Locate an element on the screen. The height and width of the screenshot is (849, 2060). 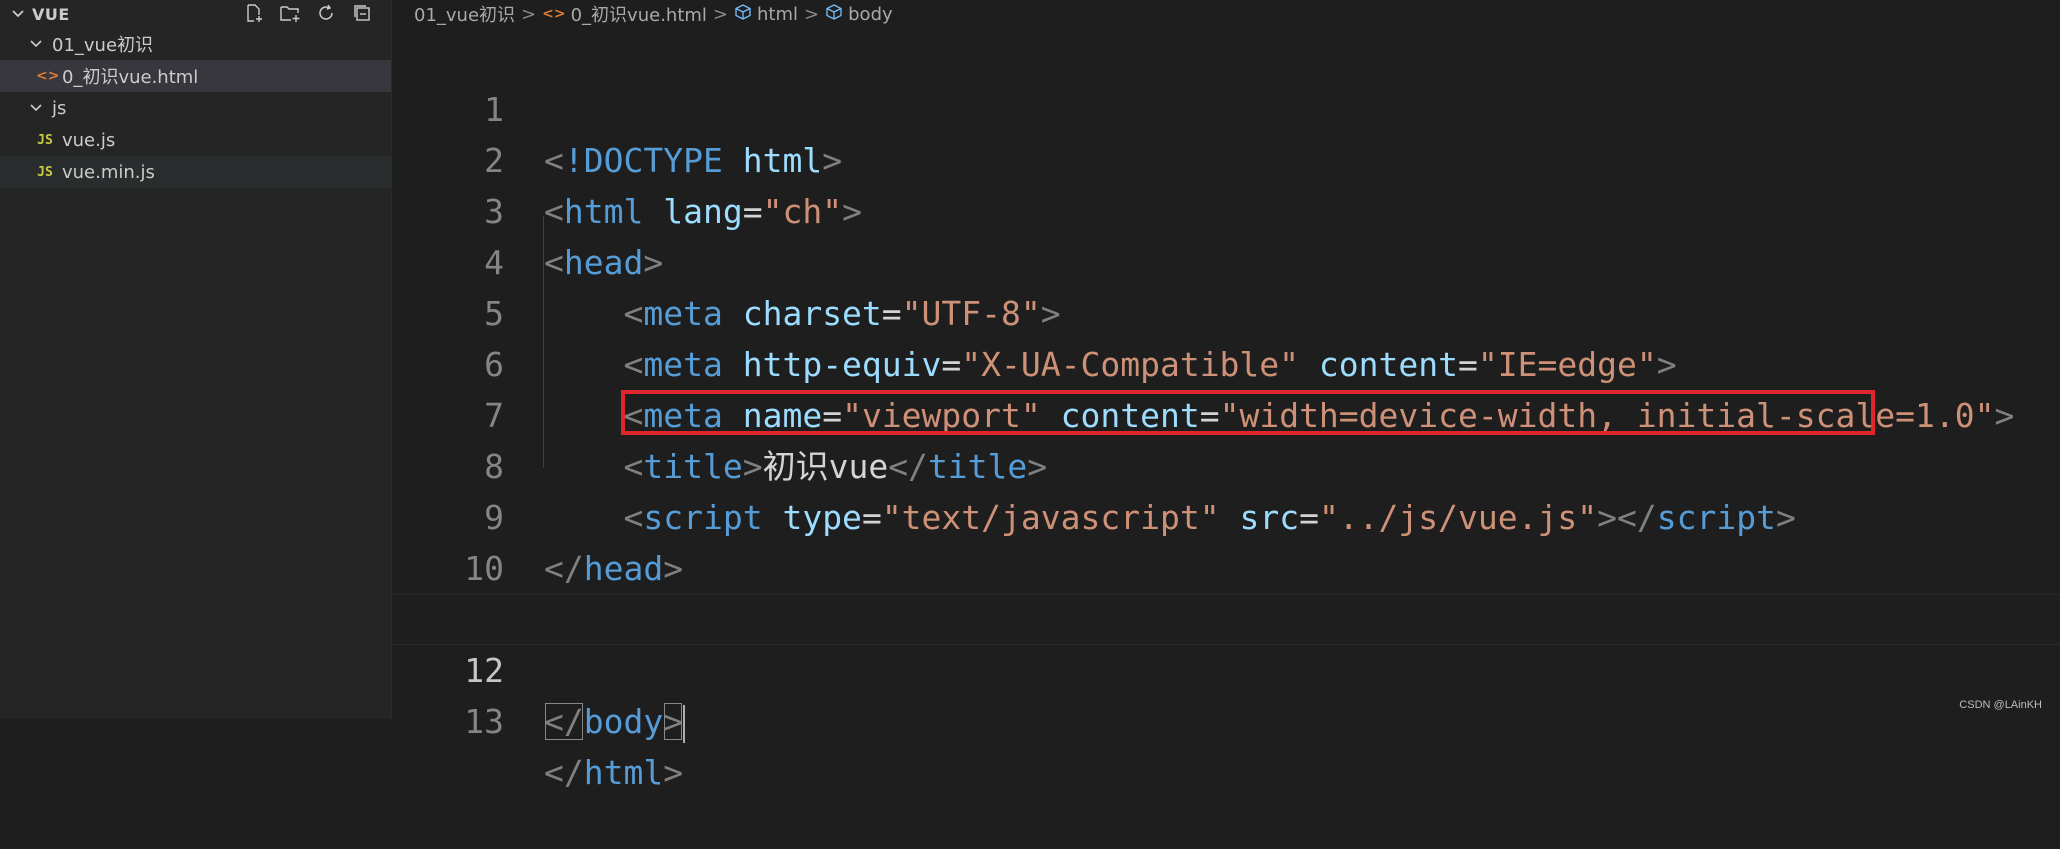
tree-item-vue-js: JS vue.js is located at coordinates (195, 140).